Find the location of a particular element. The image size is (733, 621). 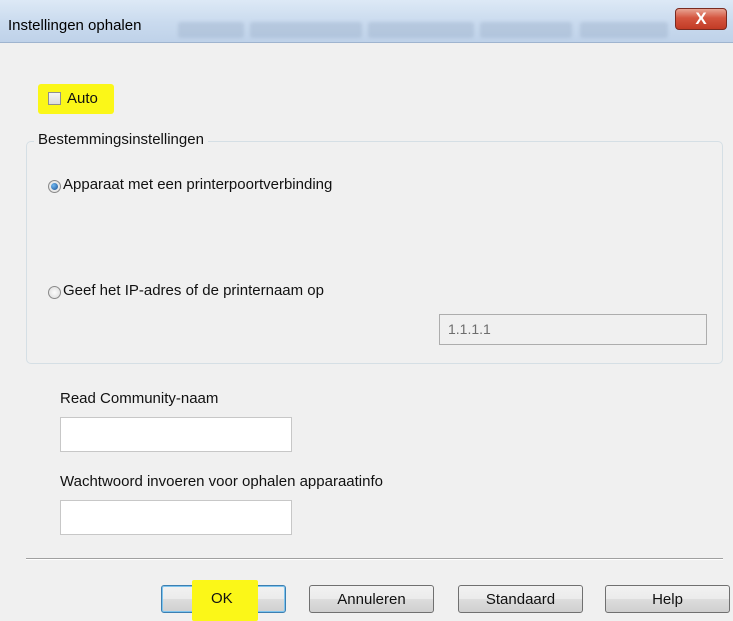

radio-printer-port is located at coordinates (54, 186).